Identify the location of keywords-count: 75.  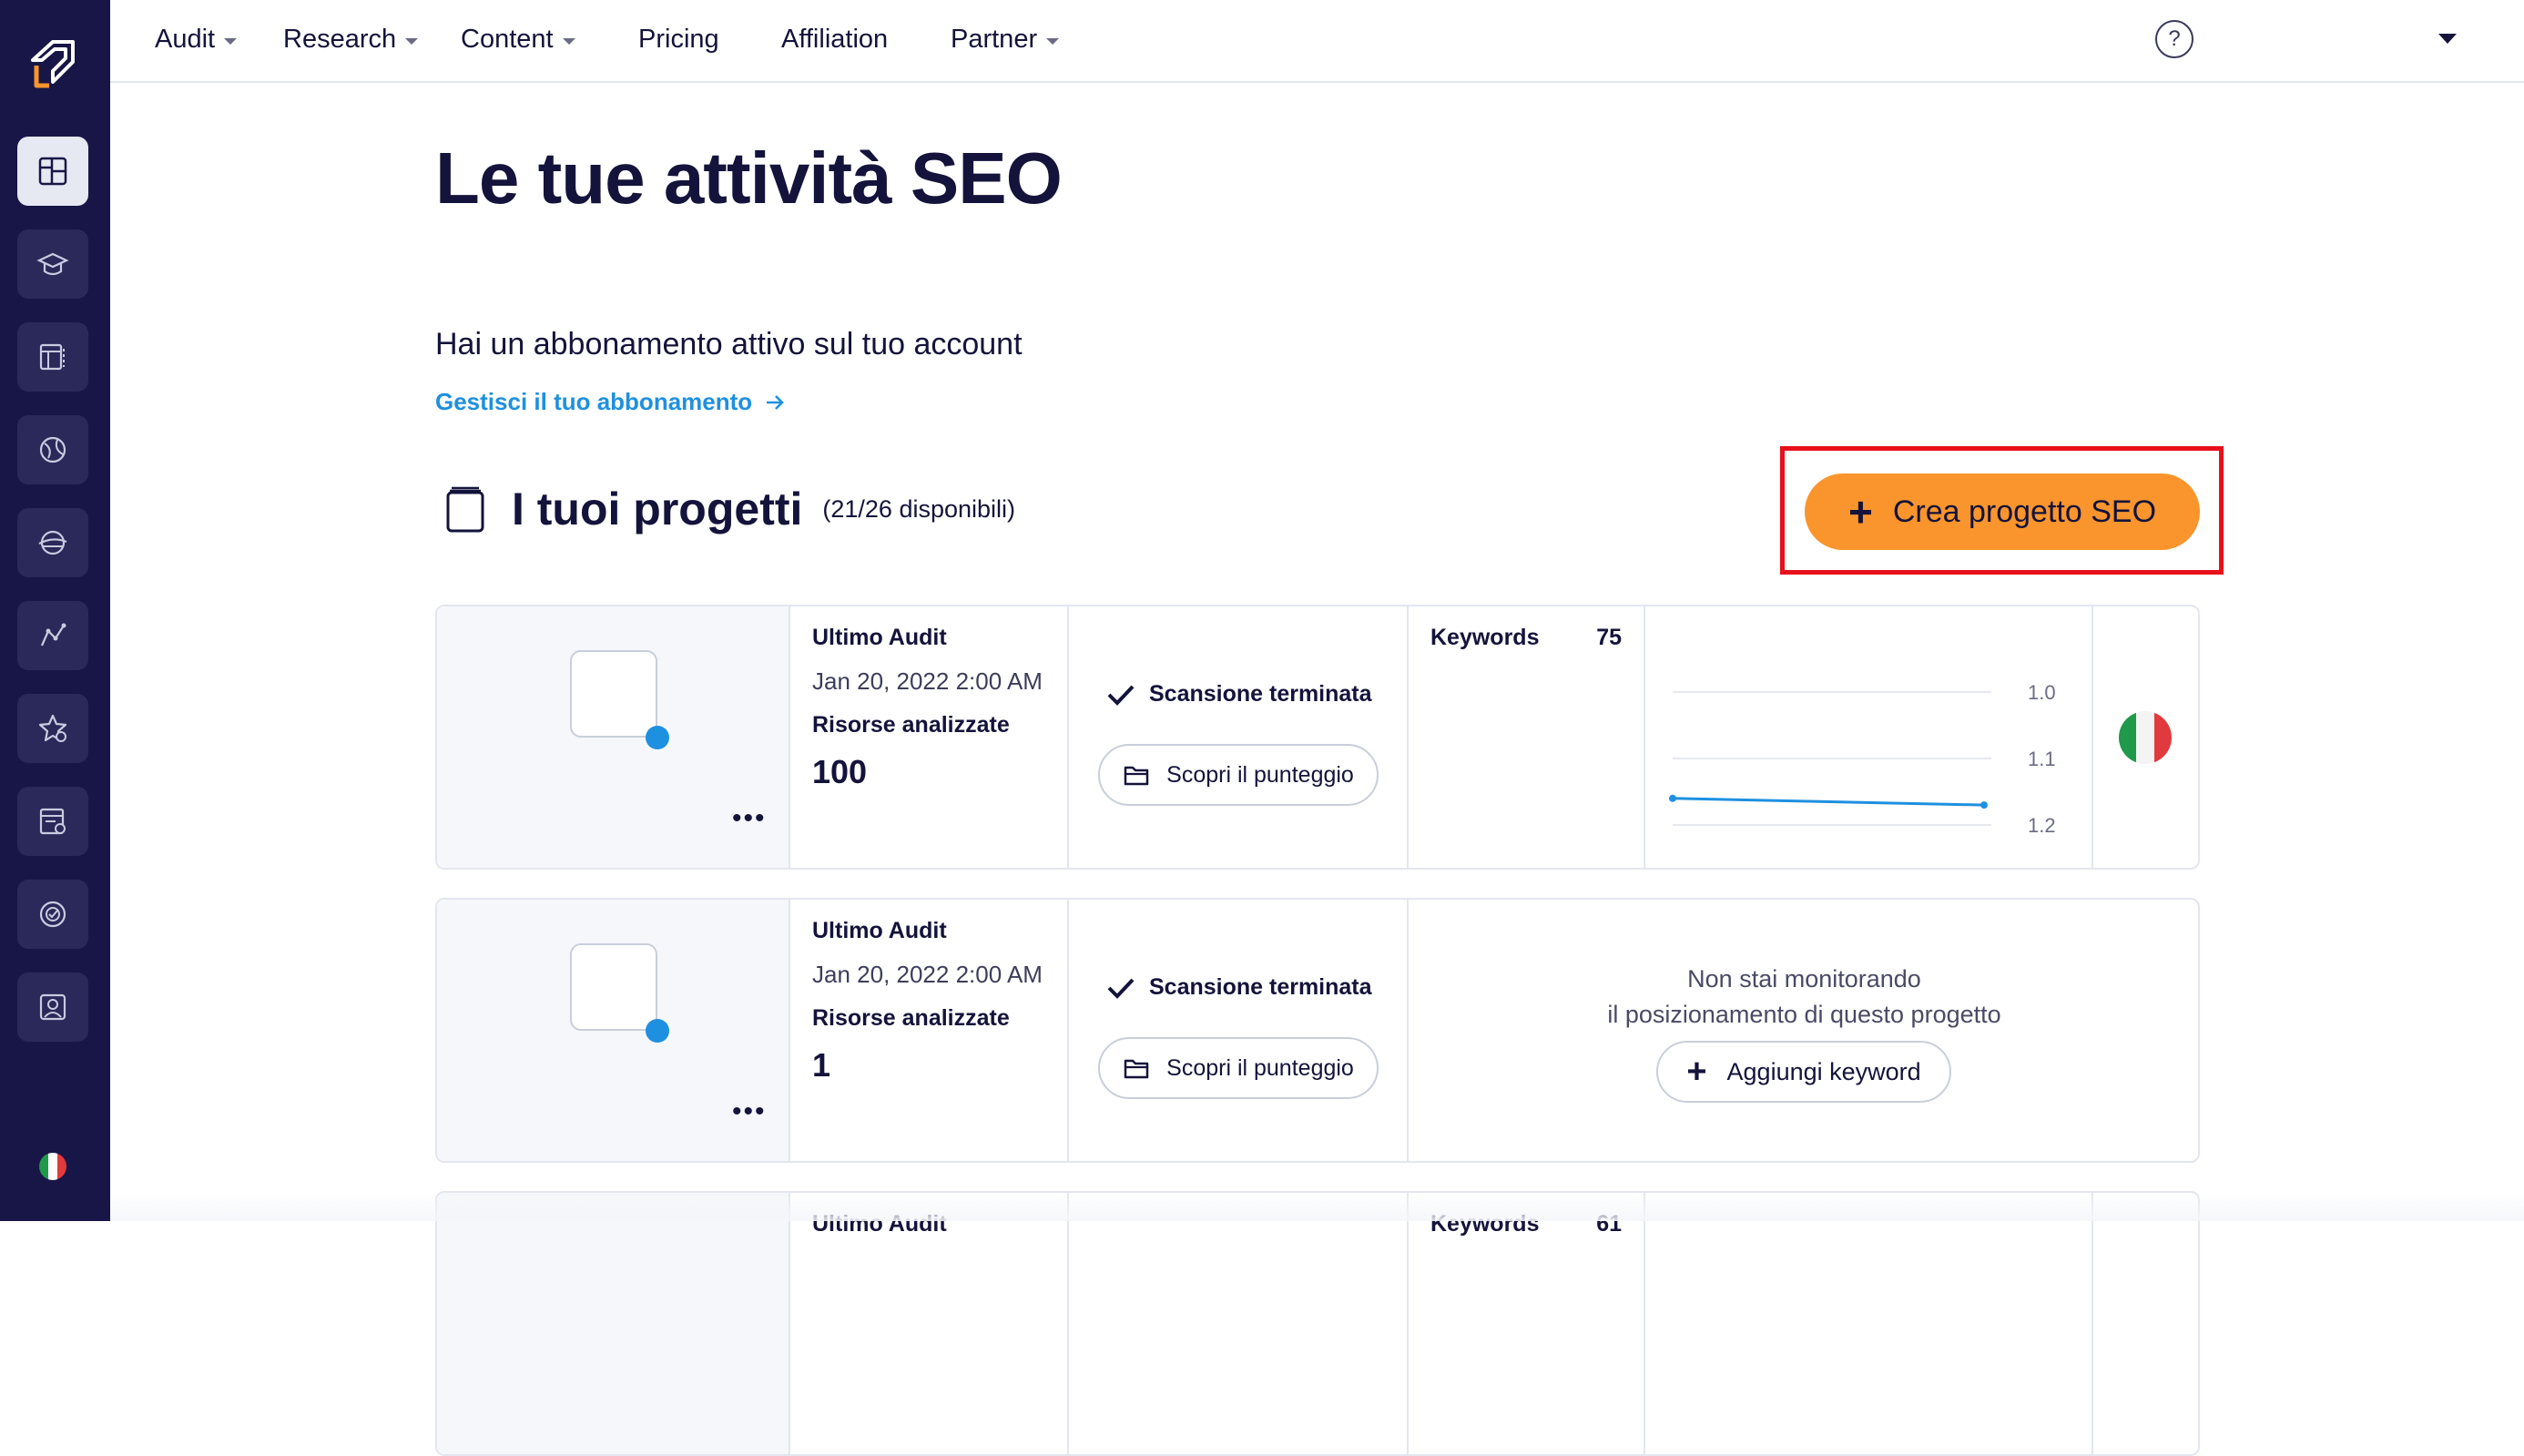
(1609, 637).